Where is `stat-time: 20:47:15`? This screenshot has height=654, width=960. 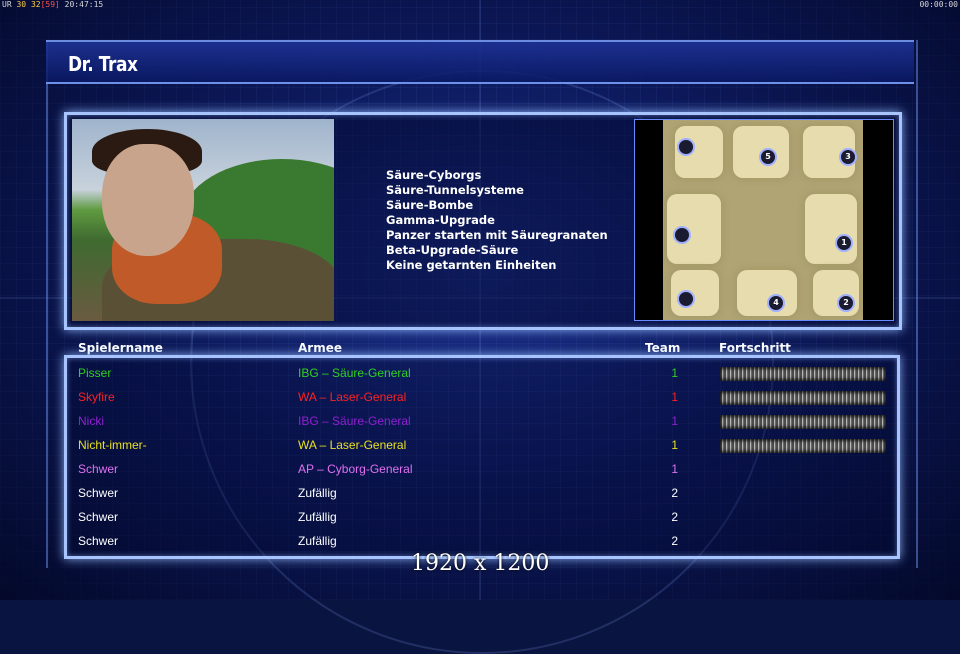
stat-time: 20:47:15 is located at coordinates (84, 4).